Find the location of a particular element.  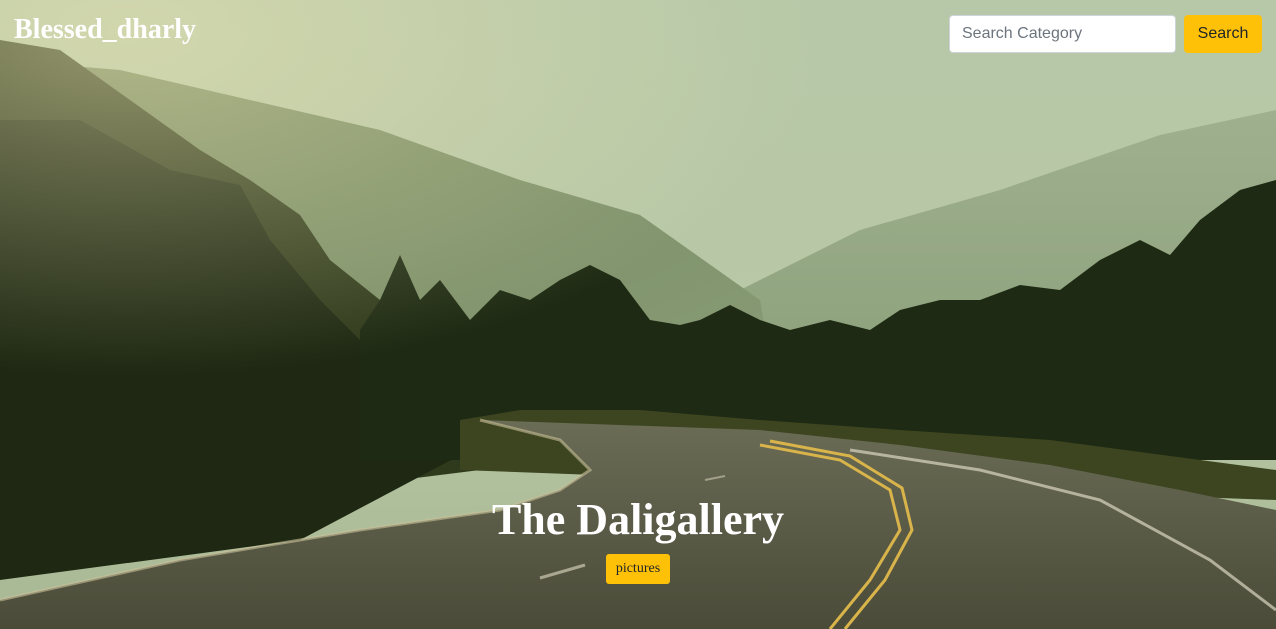

hero-title-block: The Daligallery pictures is located at coordinates (638, 539).